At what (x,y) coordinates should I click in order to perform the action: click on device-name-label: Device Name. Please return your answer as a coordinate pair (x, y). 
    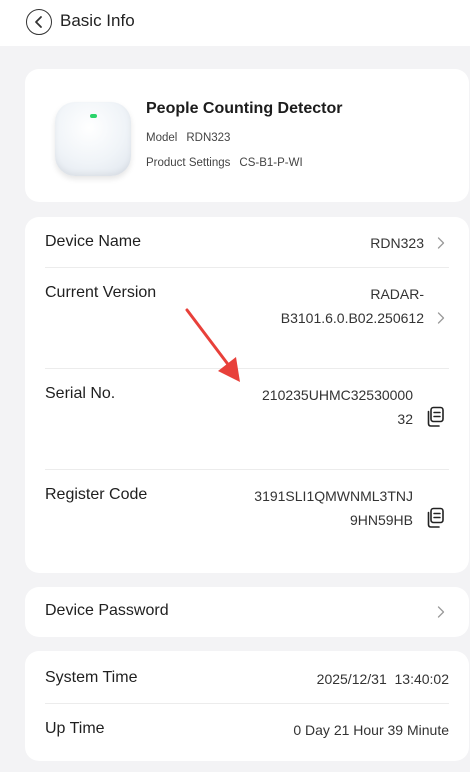
    Looking at the image, I should click on (93, 241).